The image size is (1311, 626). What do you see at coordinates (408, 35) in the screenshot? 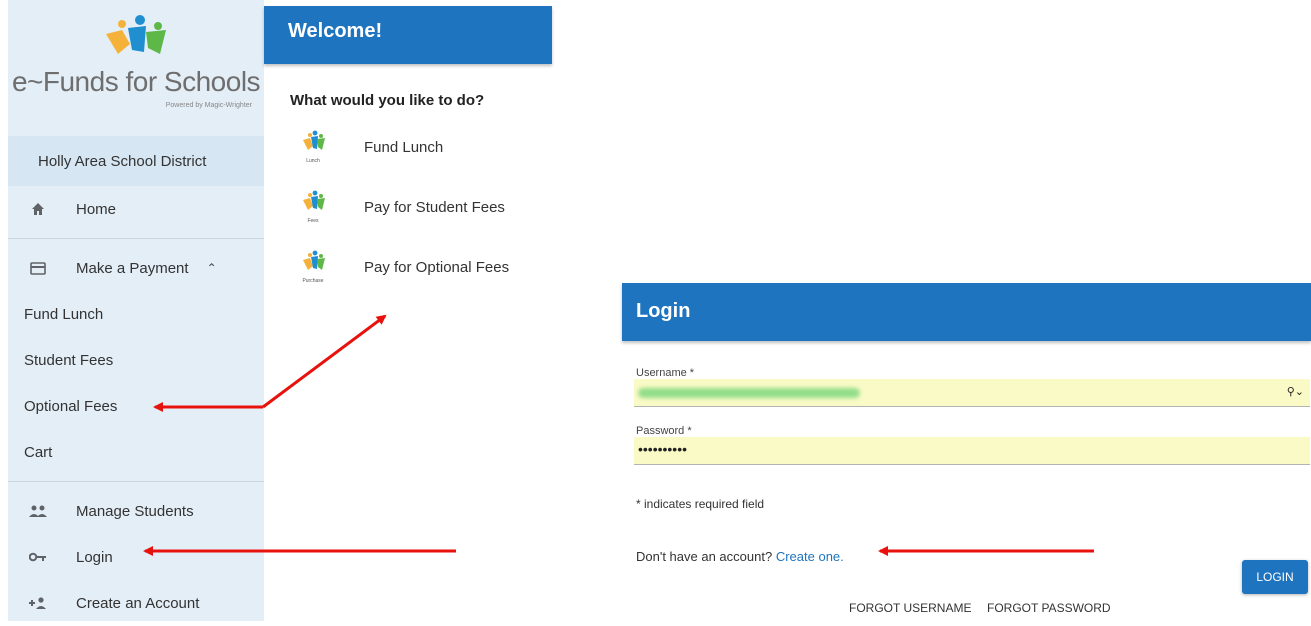
I see `welcome-title: Welcome!` at bounding box center [408, 35].